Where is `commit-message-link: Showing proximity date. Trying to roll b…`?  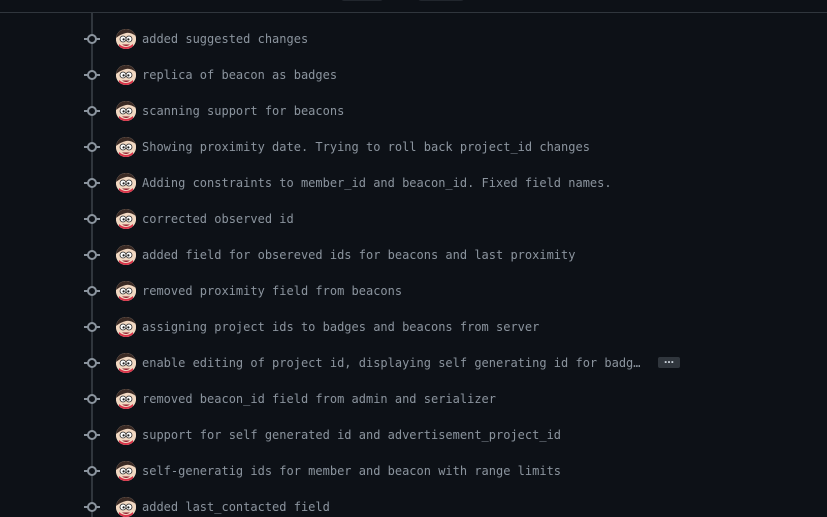
commit-message-link: Showing proximity date. Trying to roll b… is located at coordinates (366, 147).